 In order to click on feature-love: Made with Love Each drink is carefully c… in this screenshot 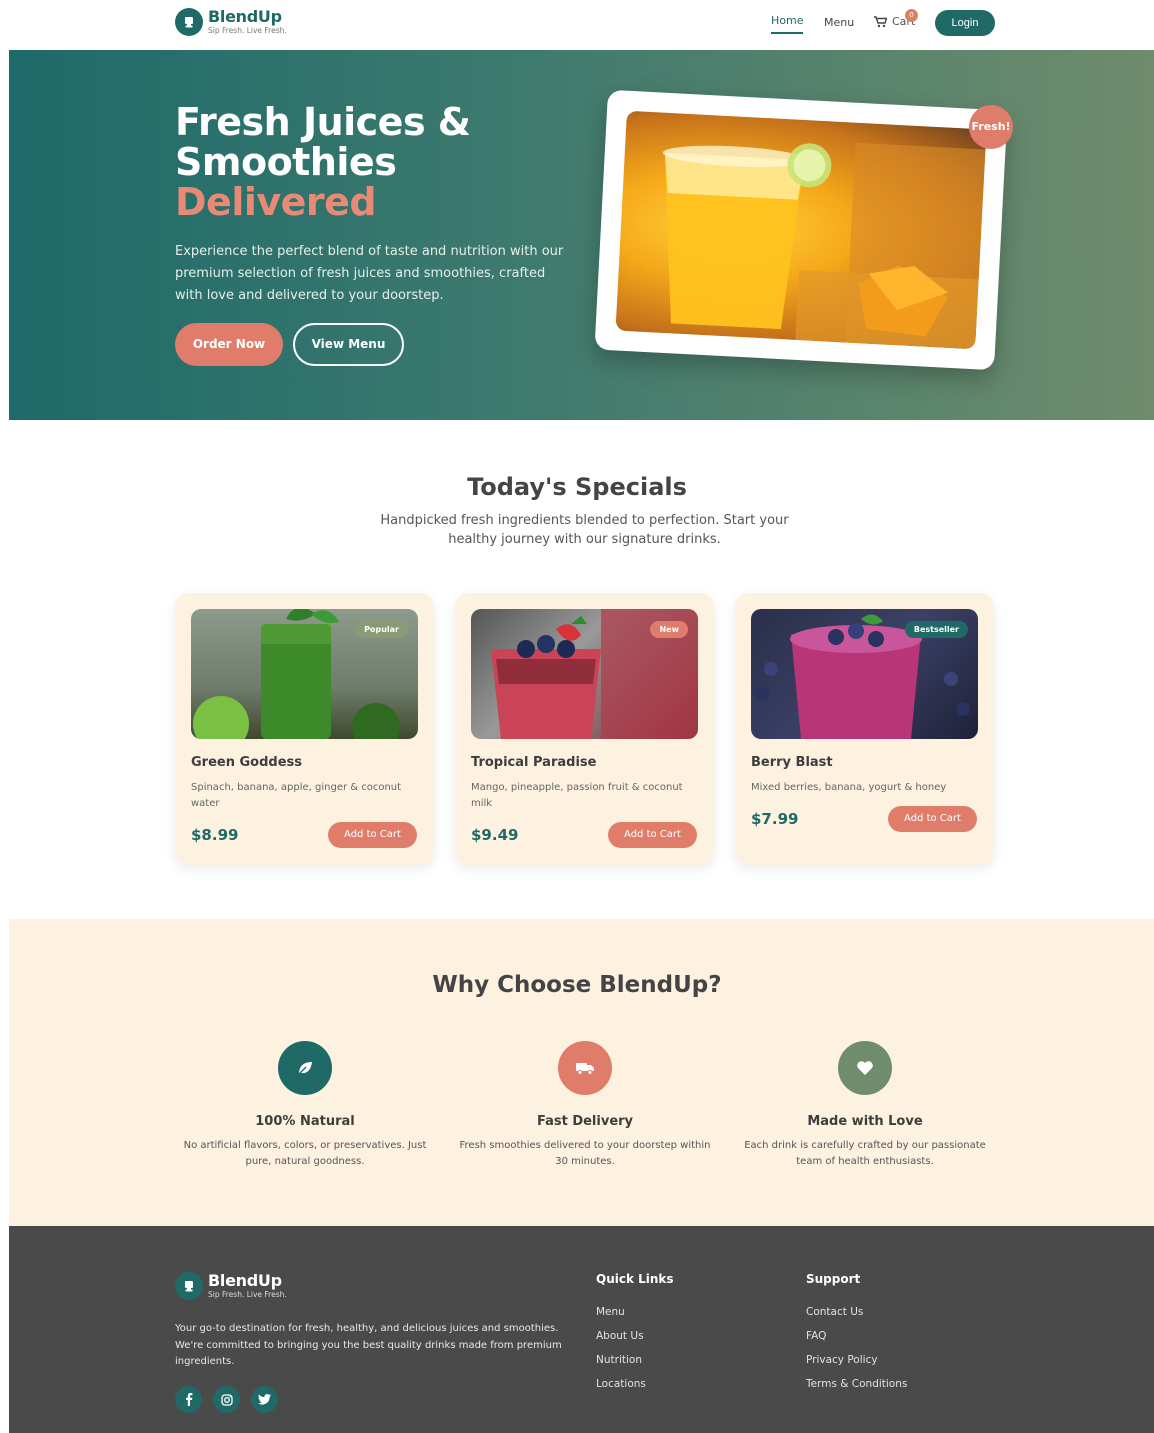, I will do `click(865, 1105)`.